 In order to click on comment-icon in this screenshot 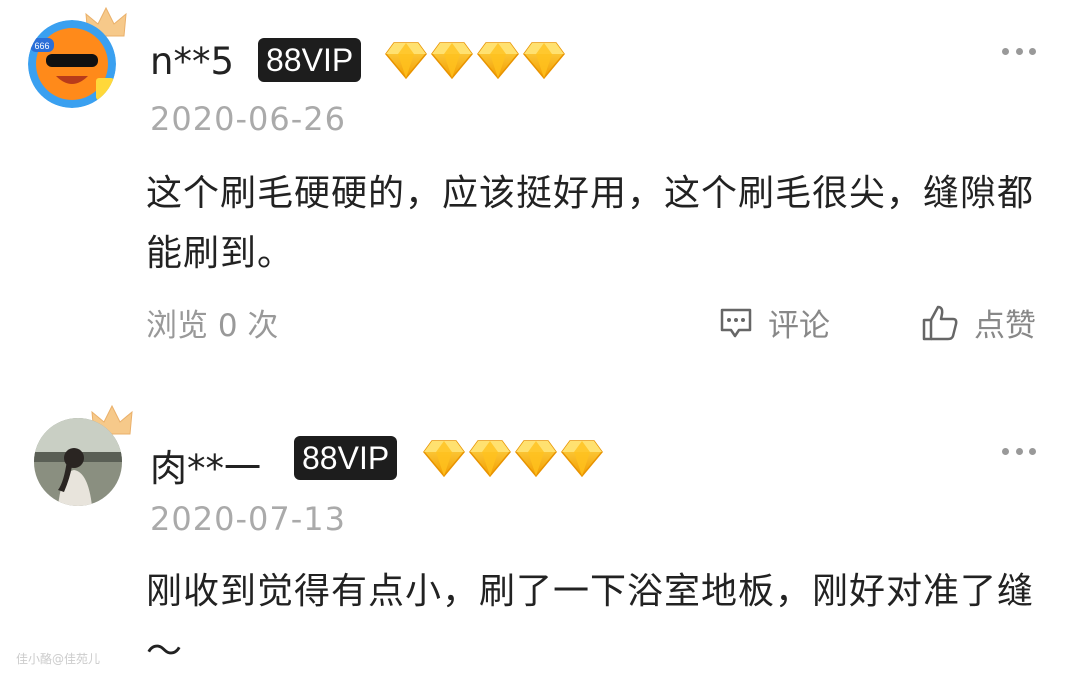, I will do `click(736, 322)`.